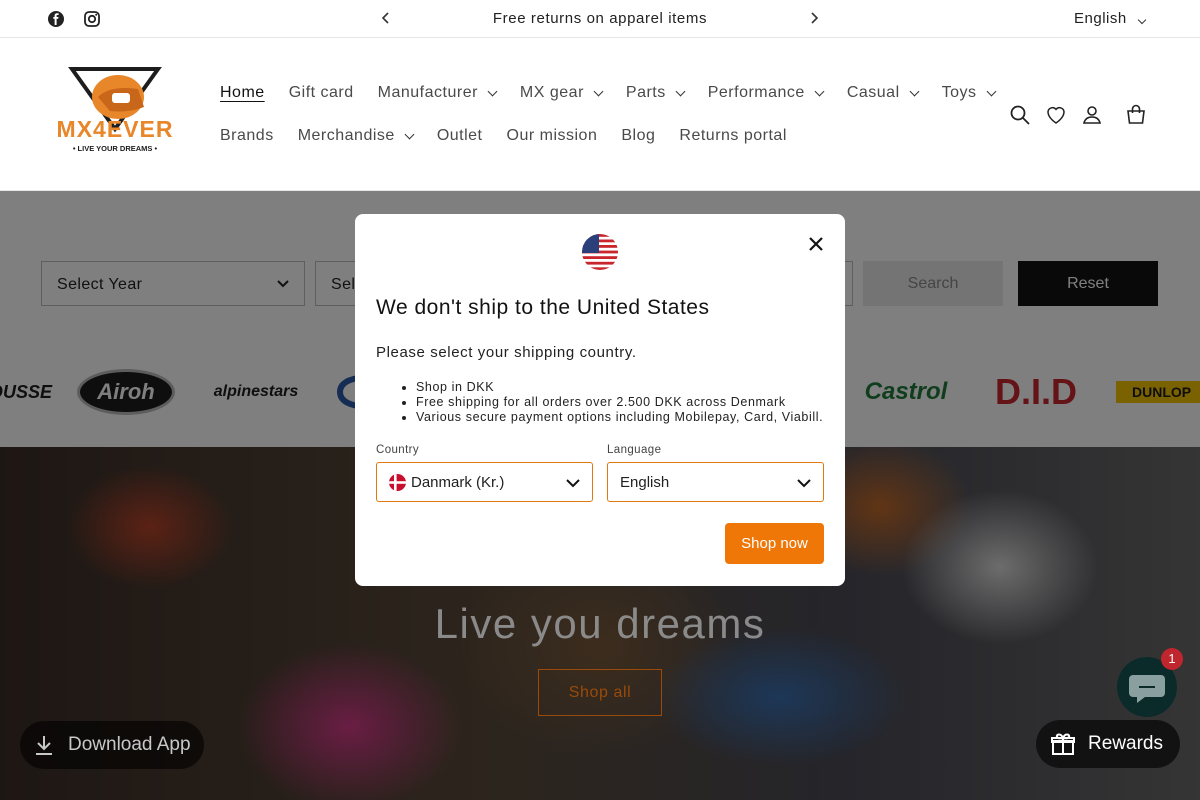 The image size is (1200, 800). What do you see at coordinates (600, 252) in the screenshot?
I see `us-flag-icon` at bounding box center [600, 252].